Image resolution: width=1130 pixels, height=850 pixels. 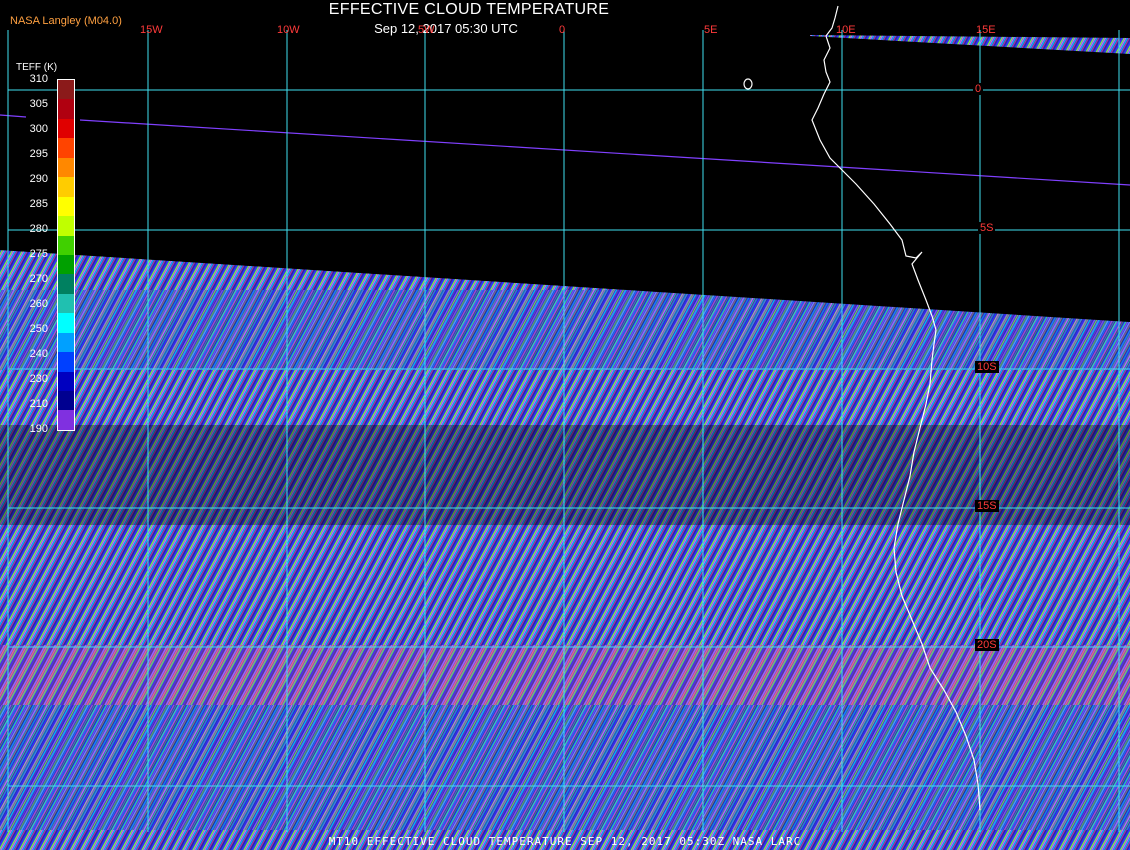 I want to click on colorbar-tick-label: 285, so click(x=38, y=204).